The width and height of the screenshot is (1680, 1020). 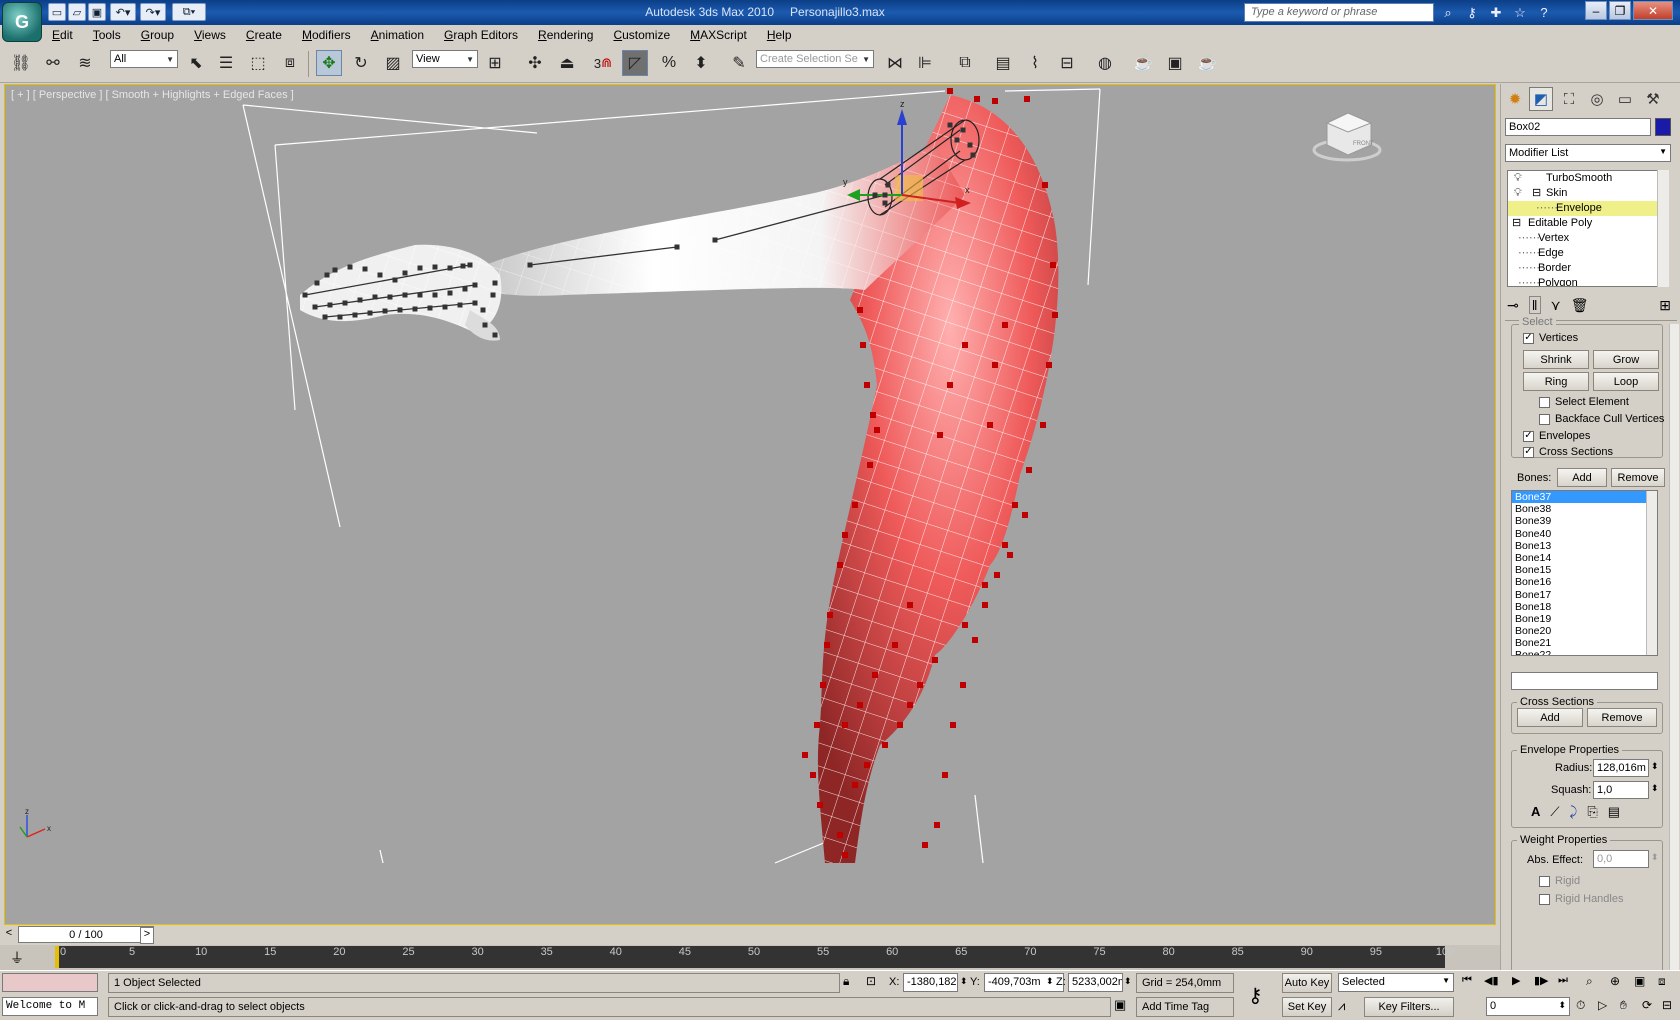 I want to click on open-mini-curve-editor-icon: ⏚, so click(x=20, y=957).